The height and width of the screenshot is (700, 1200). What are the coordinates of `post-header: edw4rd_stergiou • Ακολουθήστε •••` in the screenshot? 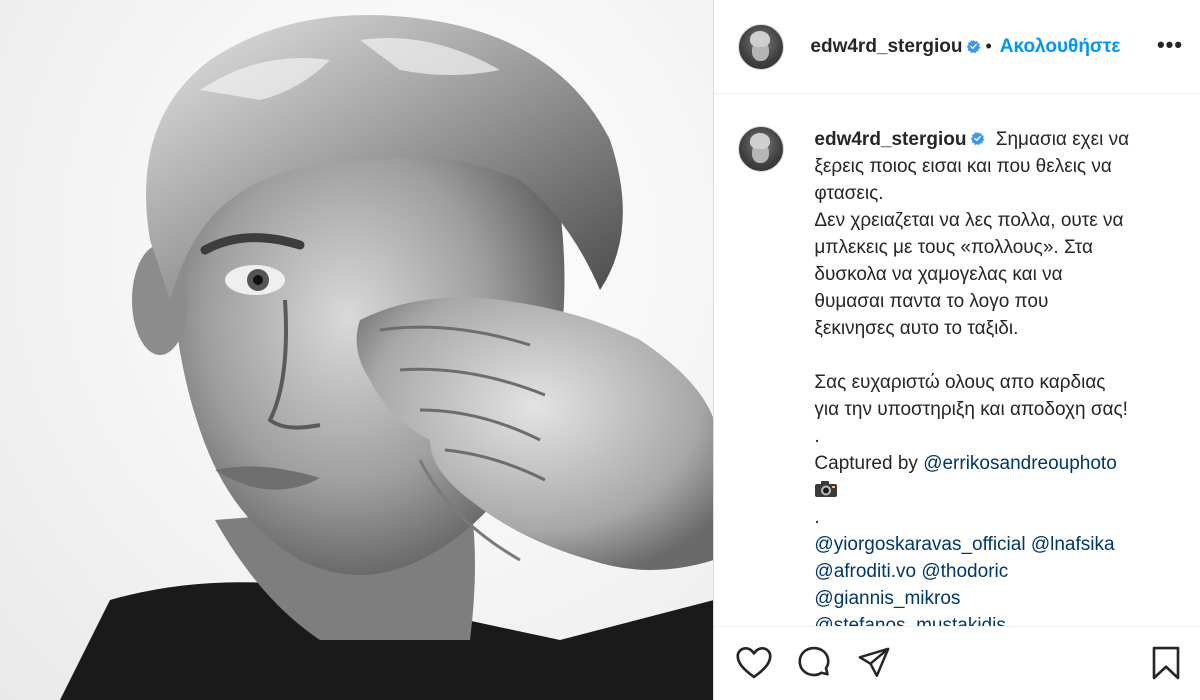 It's located at (957, 47).